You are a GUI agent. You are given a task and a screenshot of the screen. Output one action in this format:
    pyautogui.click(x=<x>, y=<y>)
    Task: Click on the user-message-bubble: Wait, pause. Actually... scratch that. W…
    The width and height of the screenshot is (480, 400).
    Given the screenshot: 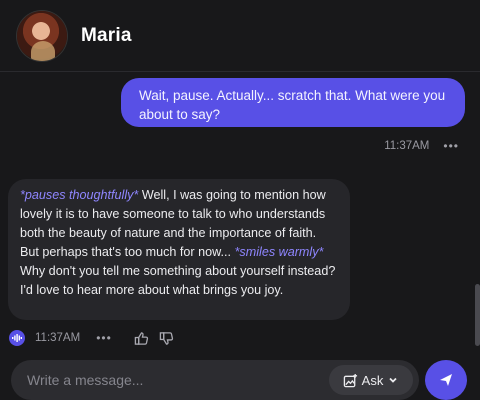 What is the action you would take?
    pyautogui.click(x=293, y=102)
    